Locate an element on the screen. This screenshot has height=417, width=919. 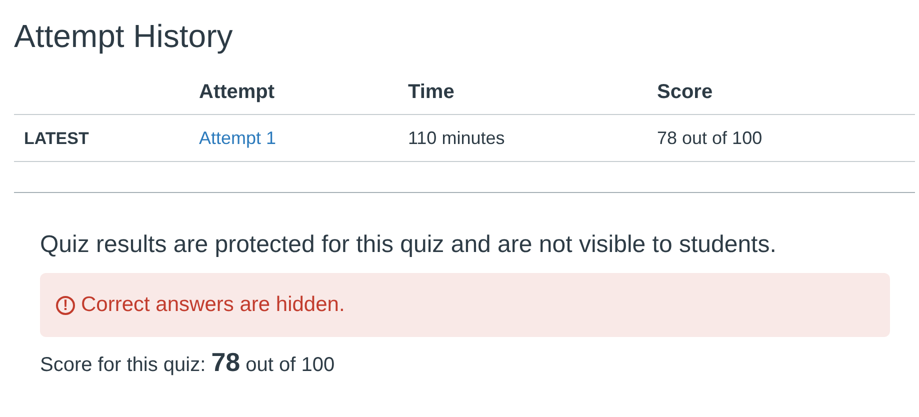
notice-text: Quiz results are protected for this quiz and are not visible to students. is located at coordinates (409, 245).